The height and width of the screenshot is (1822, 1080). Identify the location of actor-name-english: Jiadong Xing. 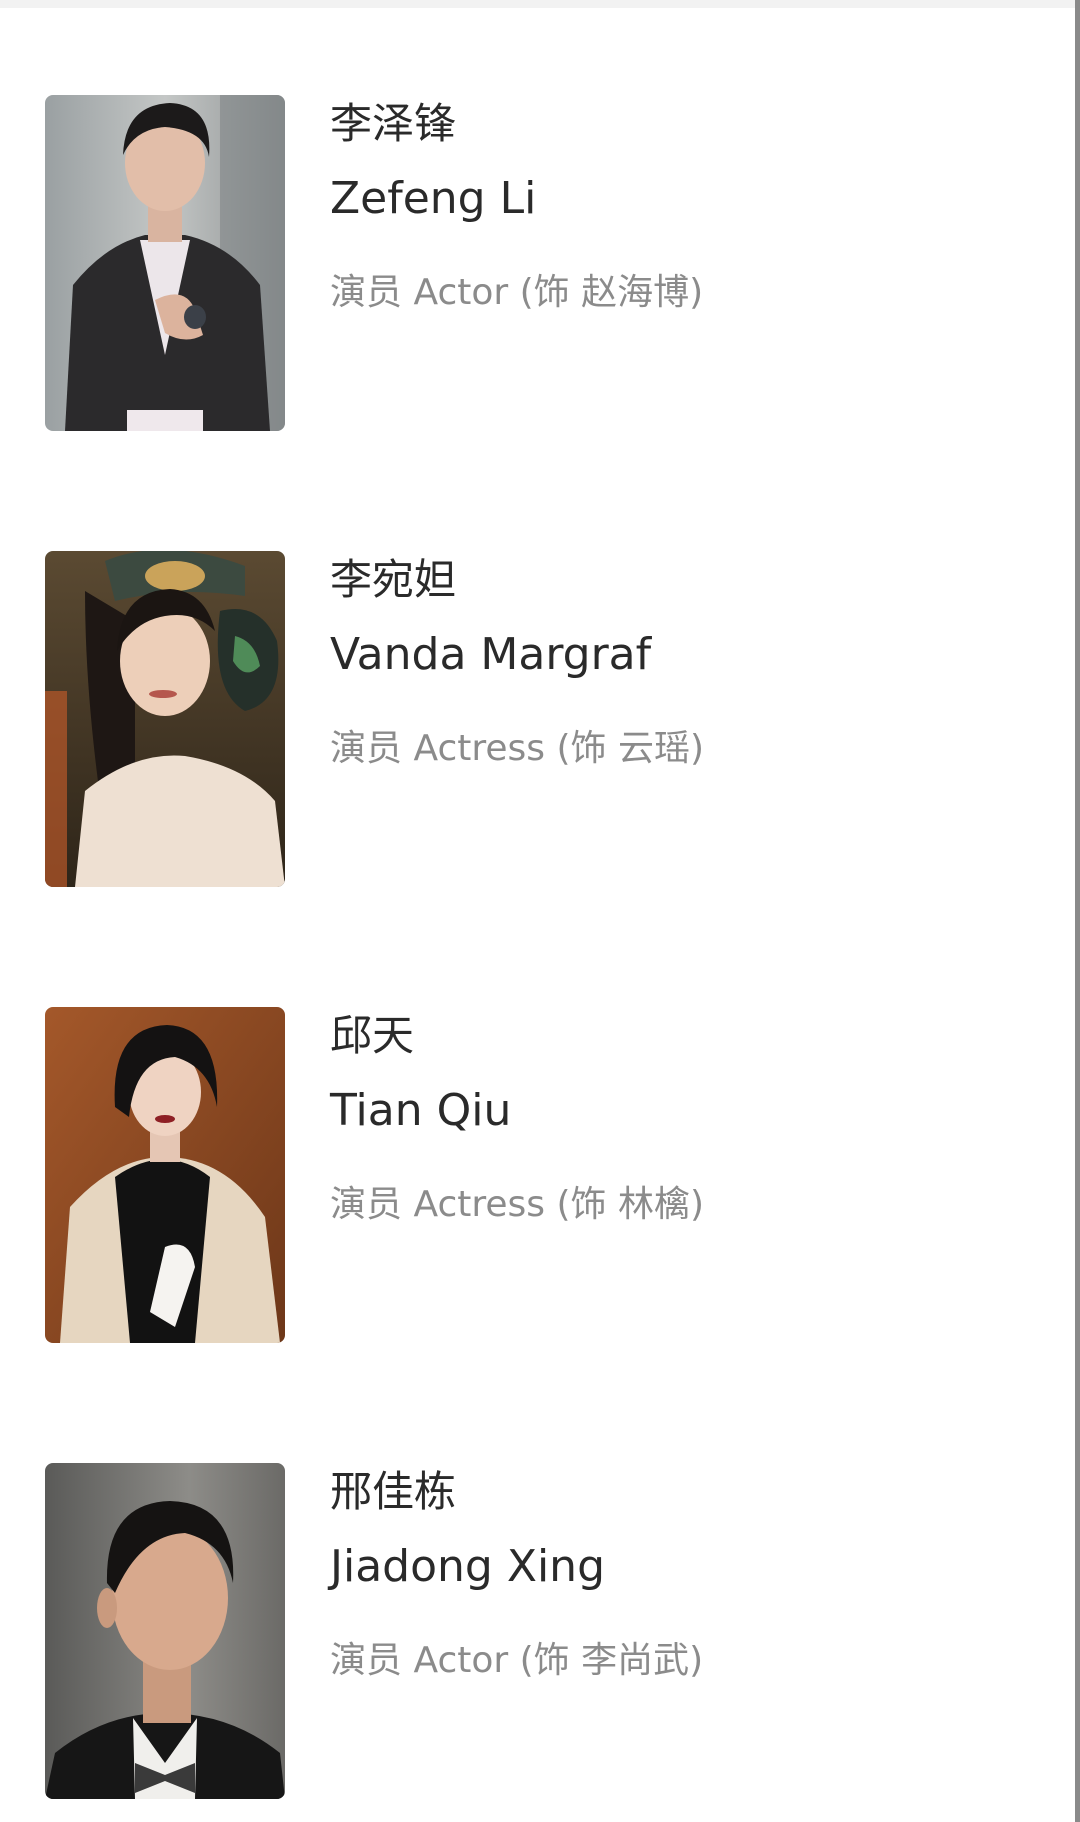
(467, 1566).